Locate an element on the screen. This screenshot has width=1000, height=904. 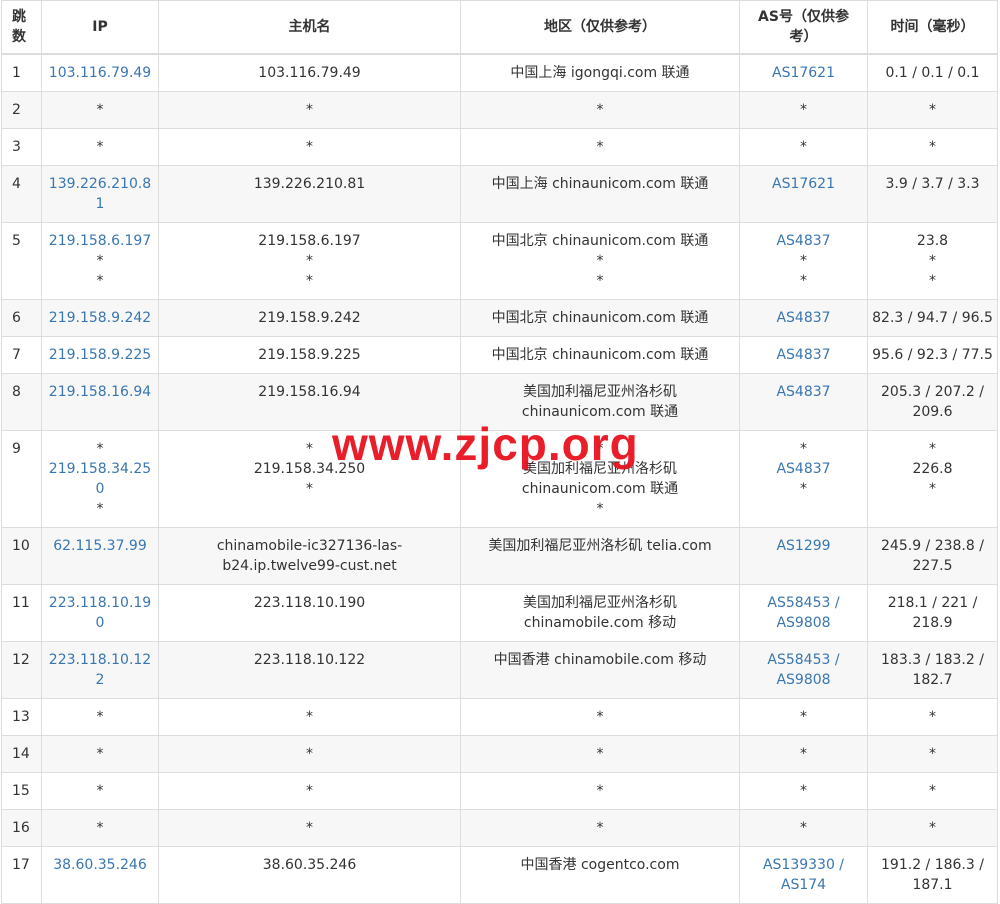
hostname-cell: * is located at coordinates (309, 110).